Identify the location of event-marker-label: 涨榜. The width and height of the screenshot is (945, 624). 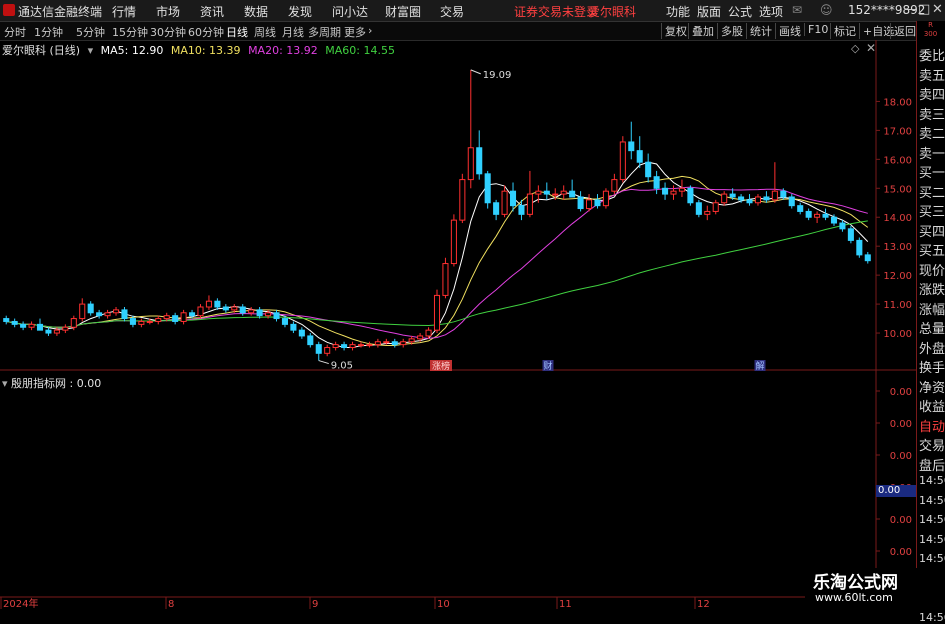
(441, 366).